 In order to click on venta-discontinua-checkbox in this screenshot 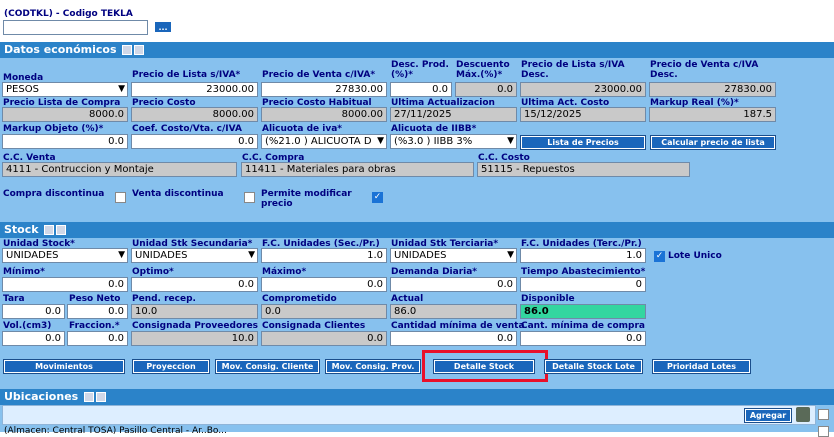, I will do `click(249, 197)`.